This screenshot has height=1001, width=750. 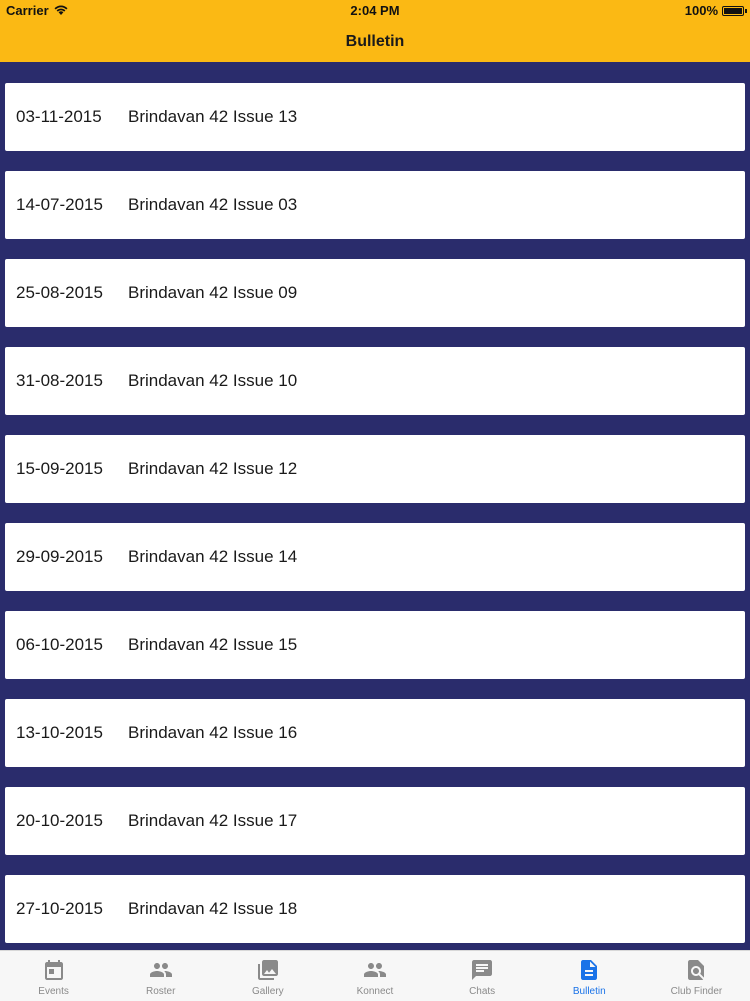 What do you see at coordinates (213, 204) in the screenshot?
I see `bulletin-title: Brindavan 42 Issue 03` at bounding box center [213, 204].